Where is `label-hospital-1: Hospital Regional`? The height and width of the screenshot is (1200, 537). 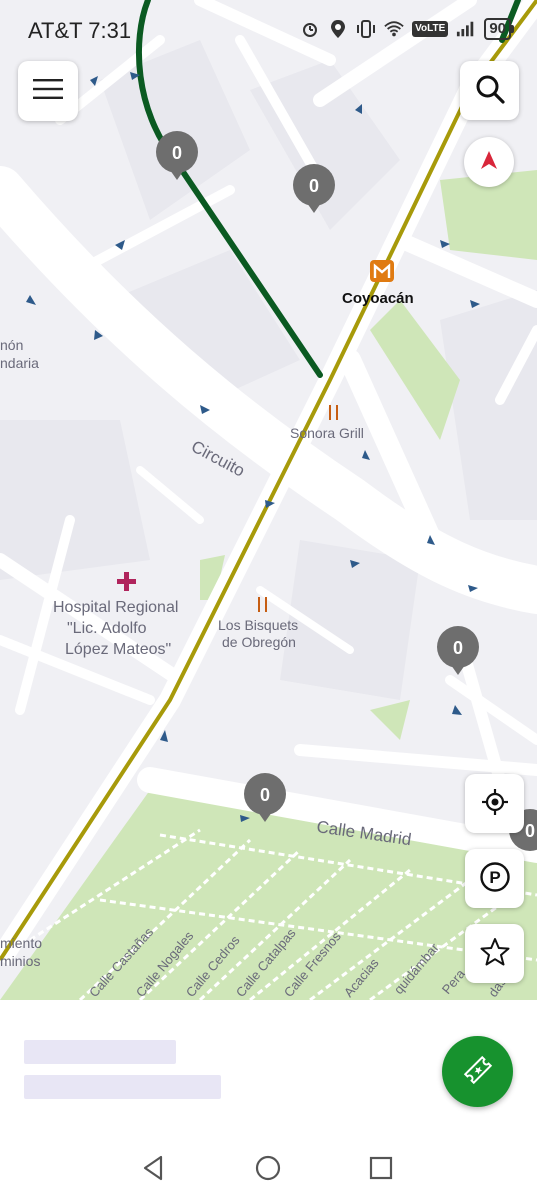 label-hospital-1: Hospital Regional is located at coordinates (115, 607).